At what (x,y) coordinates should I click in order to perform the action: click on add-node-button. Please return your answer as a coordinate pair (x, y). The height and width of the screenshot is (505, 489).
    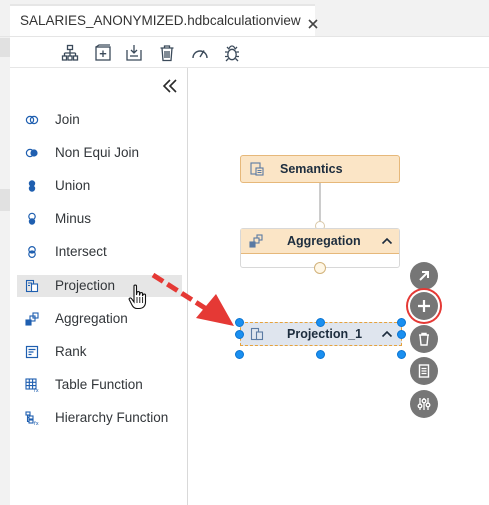
    Looking at the image, I should click on (424, 306).